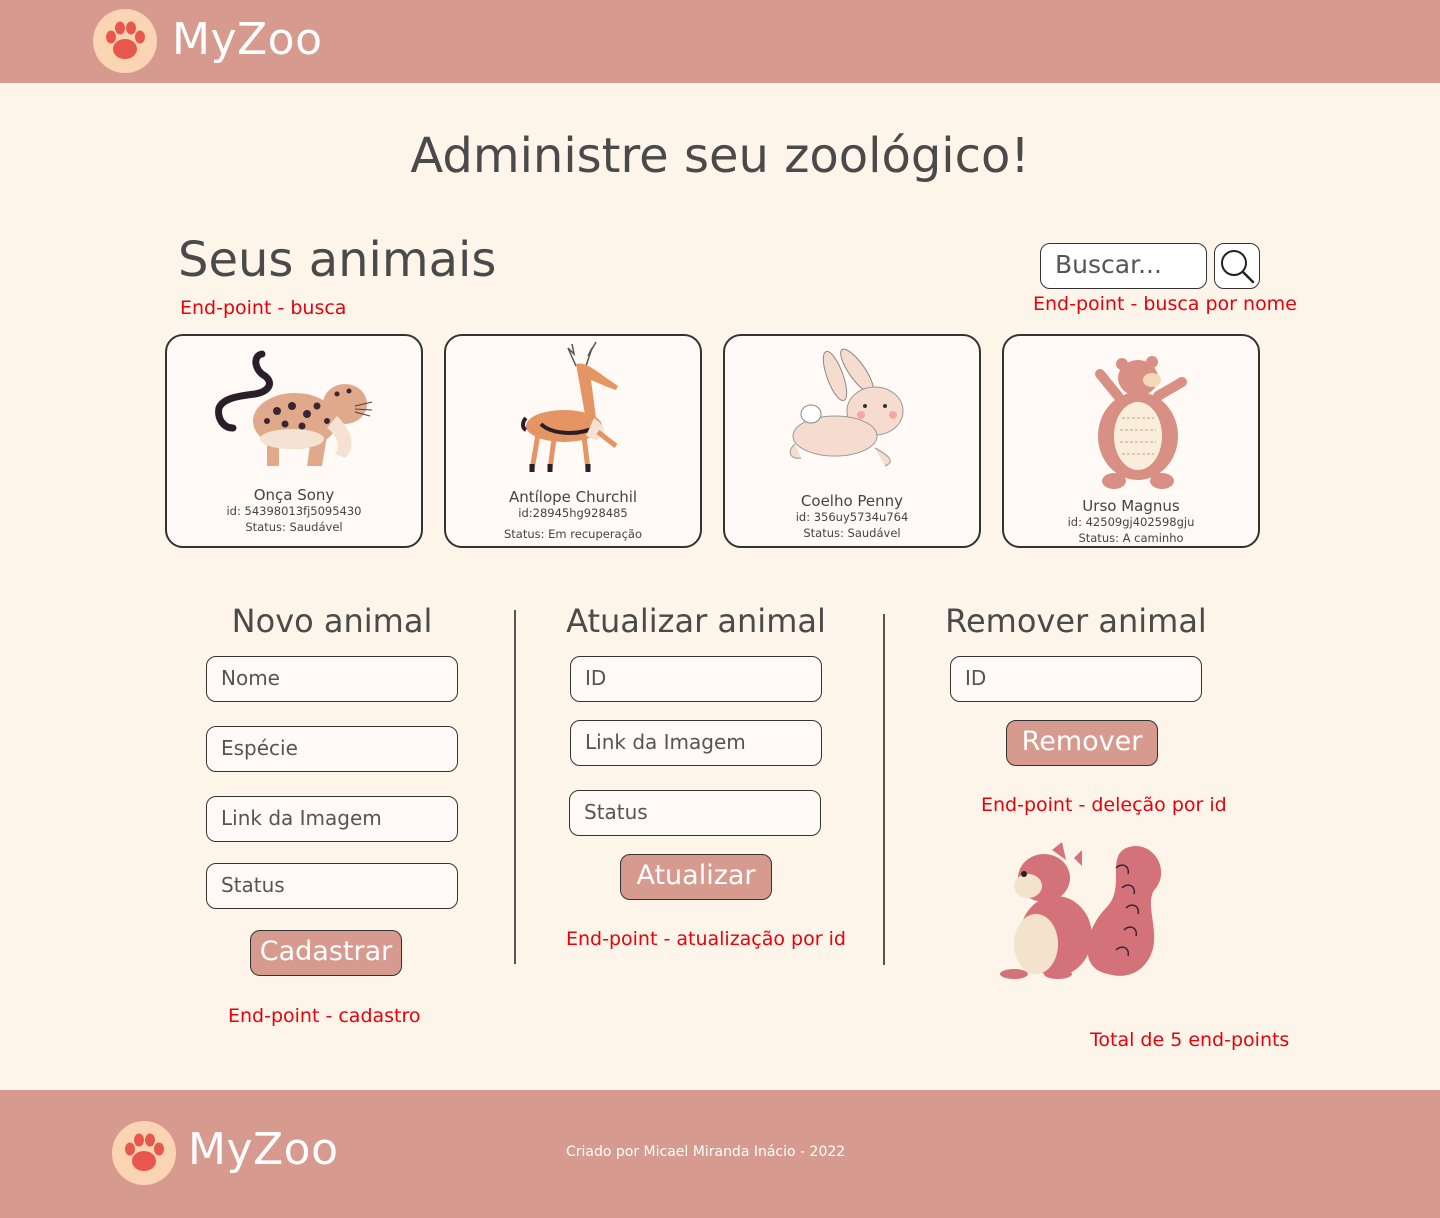 This screenshot has width=1440, height=1218. Describe the element at coordinates (1076, 621) in the screenshot. I see `remove-title: Remover animal` at that location.